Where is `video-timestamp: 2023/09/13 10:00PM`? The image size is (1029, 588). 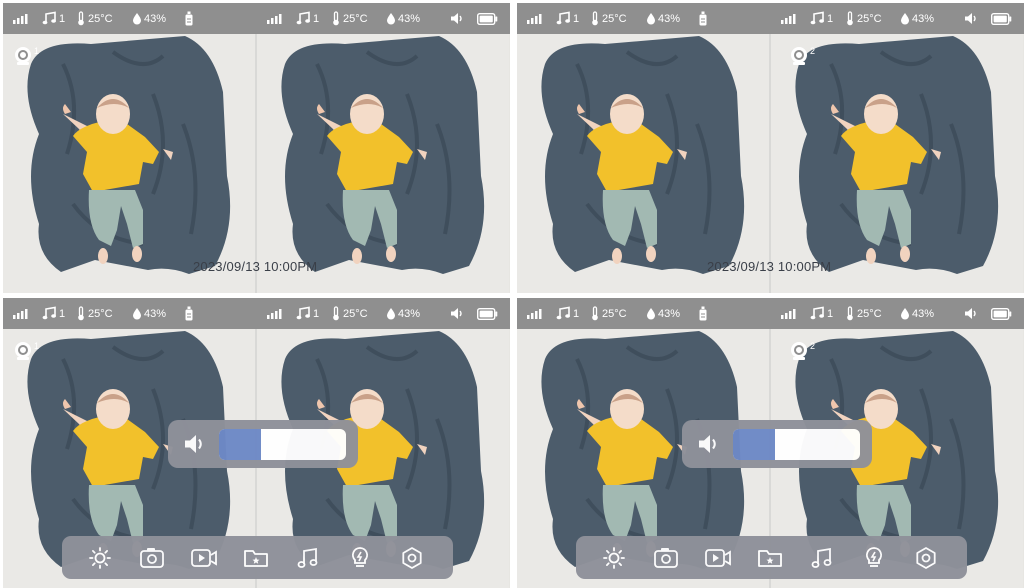
video-timestamp: 2023/09/13 10:00PM is located at coordinates (769, 266).